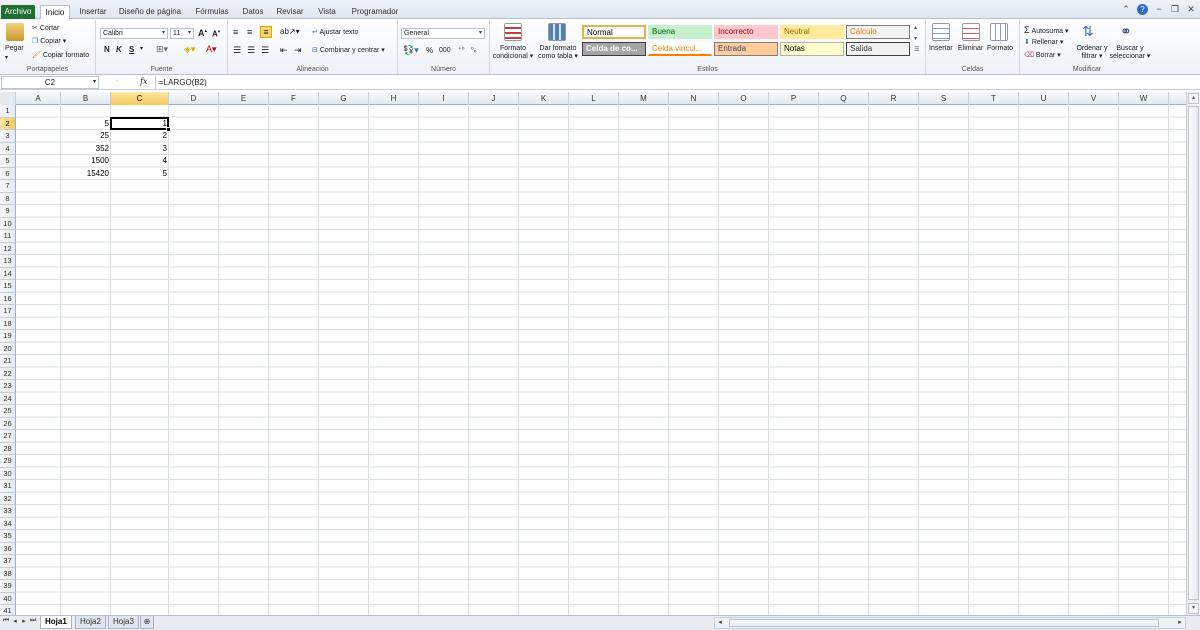  I want to click on row-header-22: 22, so click(8, 373).